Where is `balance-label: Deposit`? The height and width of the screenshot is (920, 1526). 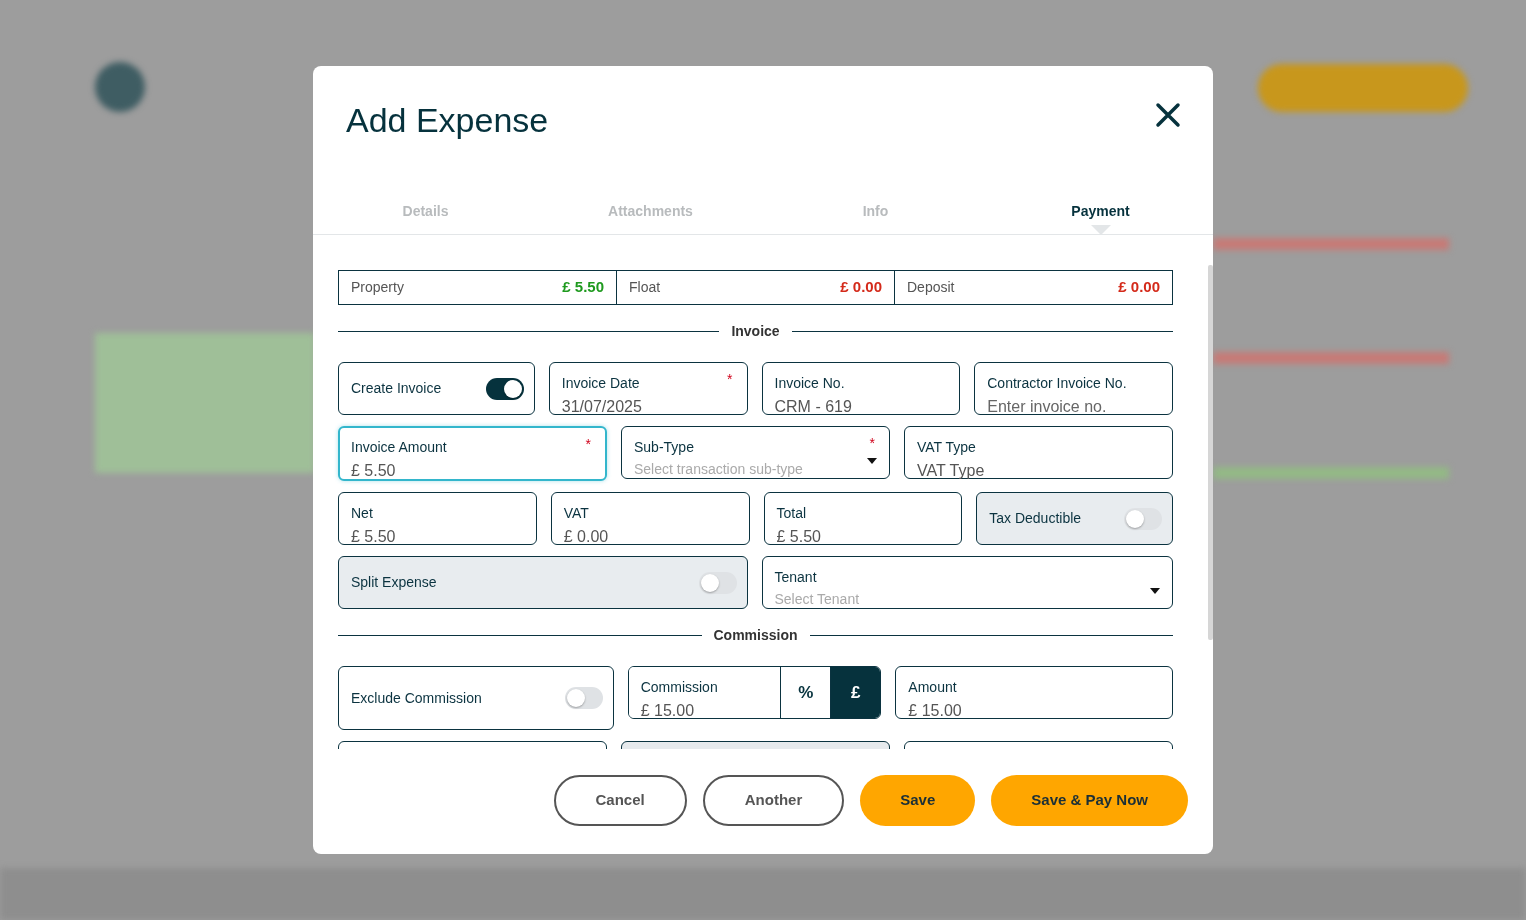 balance-label: Deposit is located at coordinates (931, 287).